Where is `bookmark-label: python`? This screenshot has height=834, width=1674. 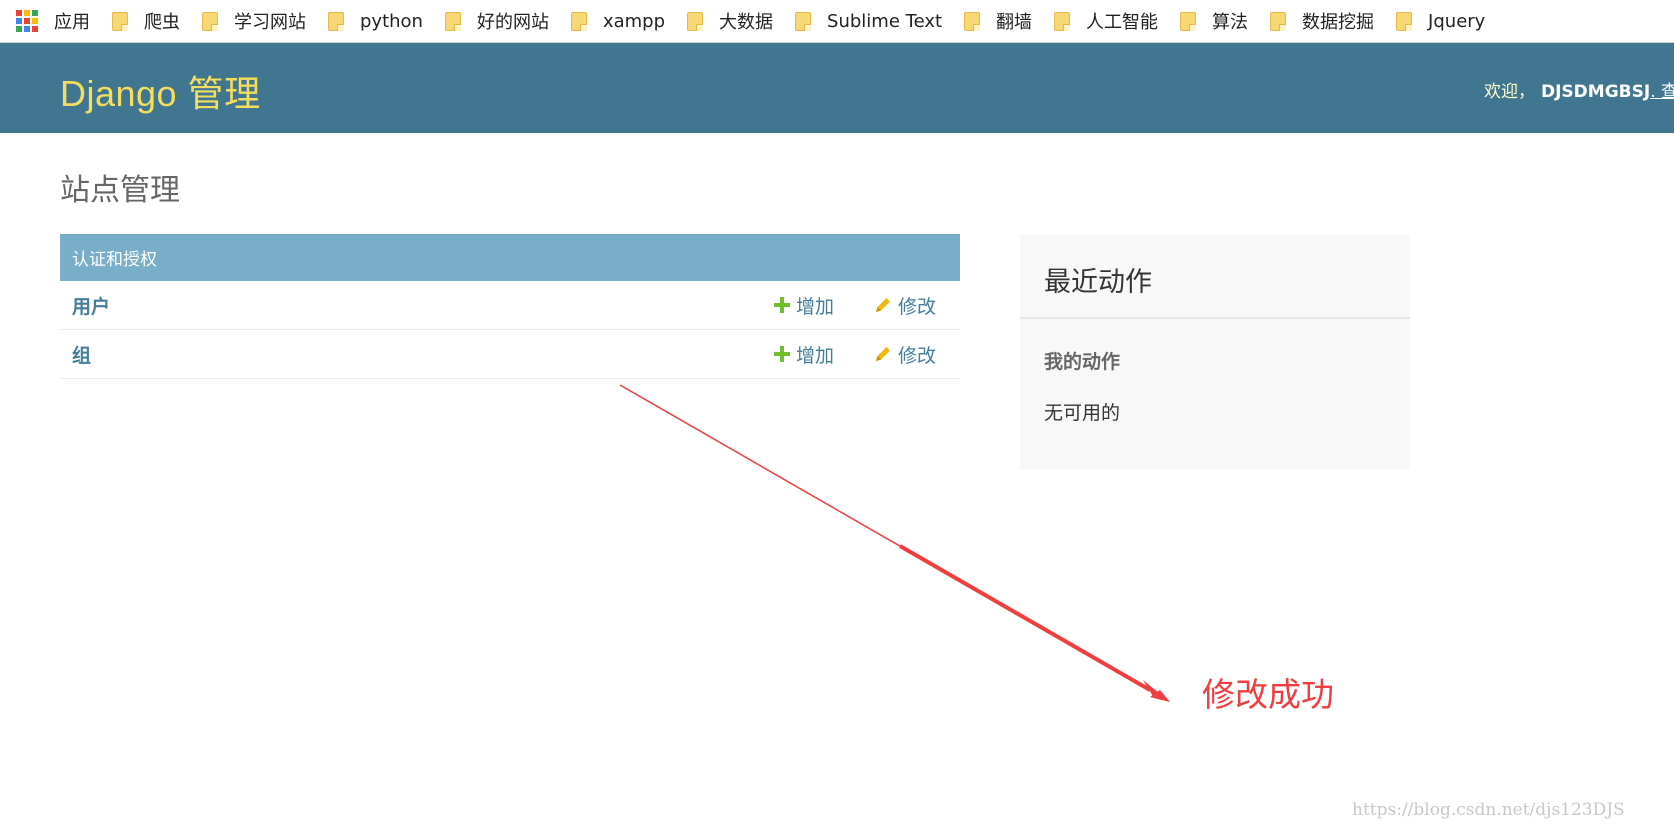
bookmark-label: python is located at coordinates (391, 21).